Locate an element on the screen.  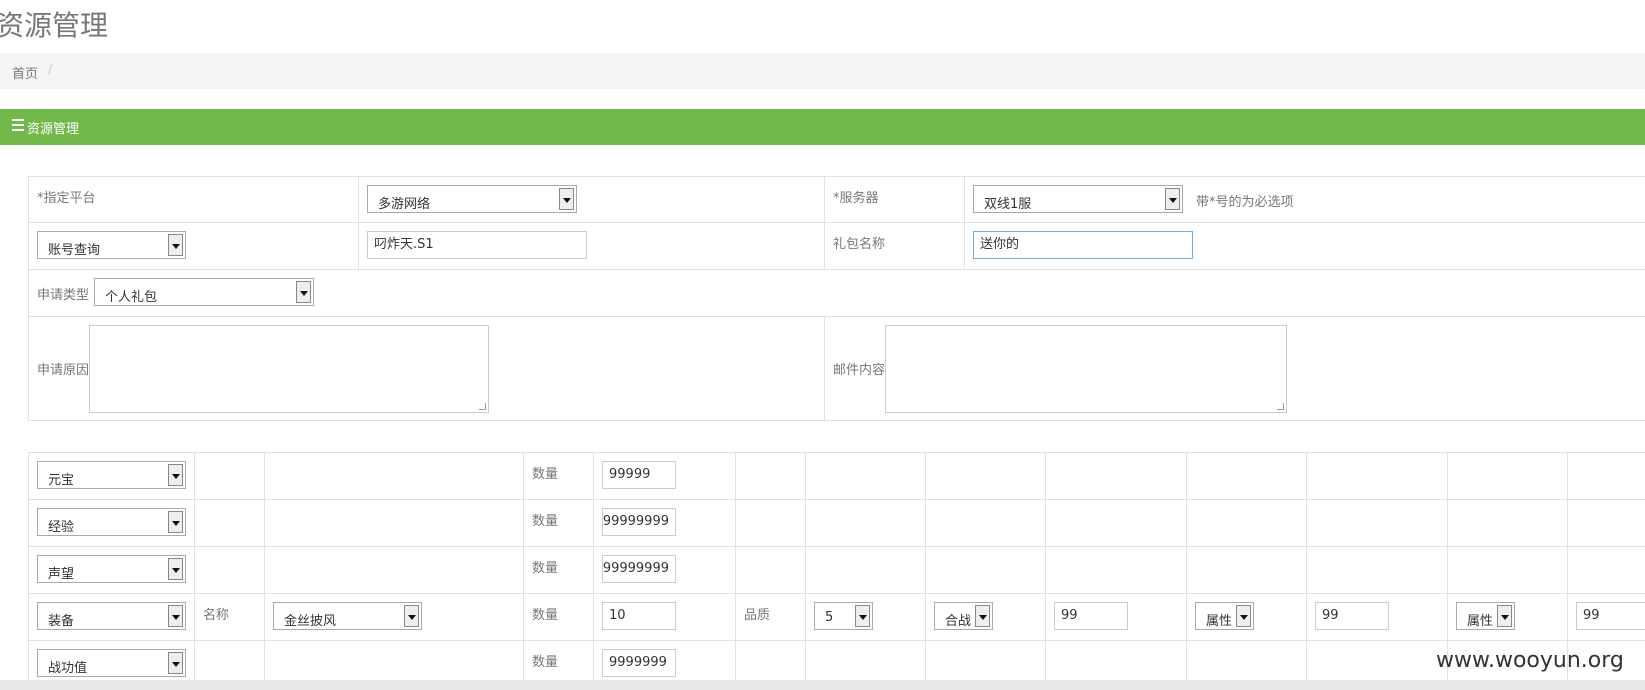
gift-name-input-cell: 送你的 is located at coordinates (1304, 246).